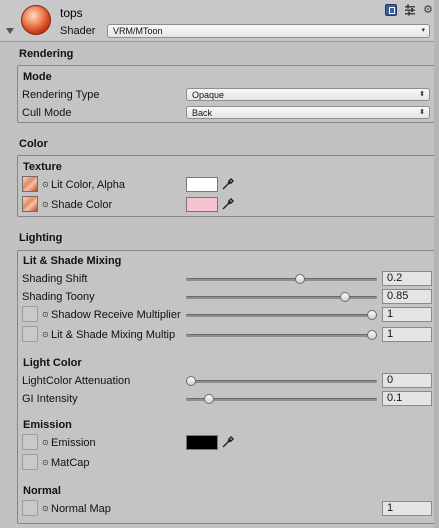 Image resolution: width=439 pixels, height=528 pixels. What do you see at coordinates (372, 335) in the screenshot?
I see `mixing-multiplier-slider-knob` at bounding box center [372, 335].